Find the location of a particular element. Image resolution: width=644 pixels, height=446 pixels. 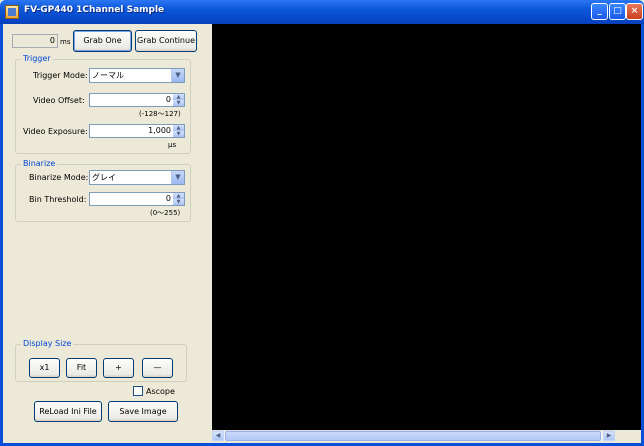

bin-threshold-input: 0 ▲ ▼ is located at coordinates (137, 199).